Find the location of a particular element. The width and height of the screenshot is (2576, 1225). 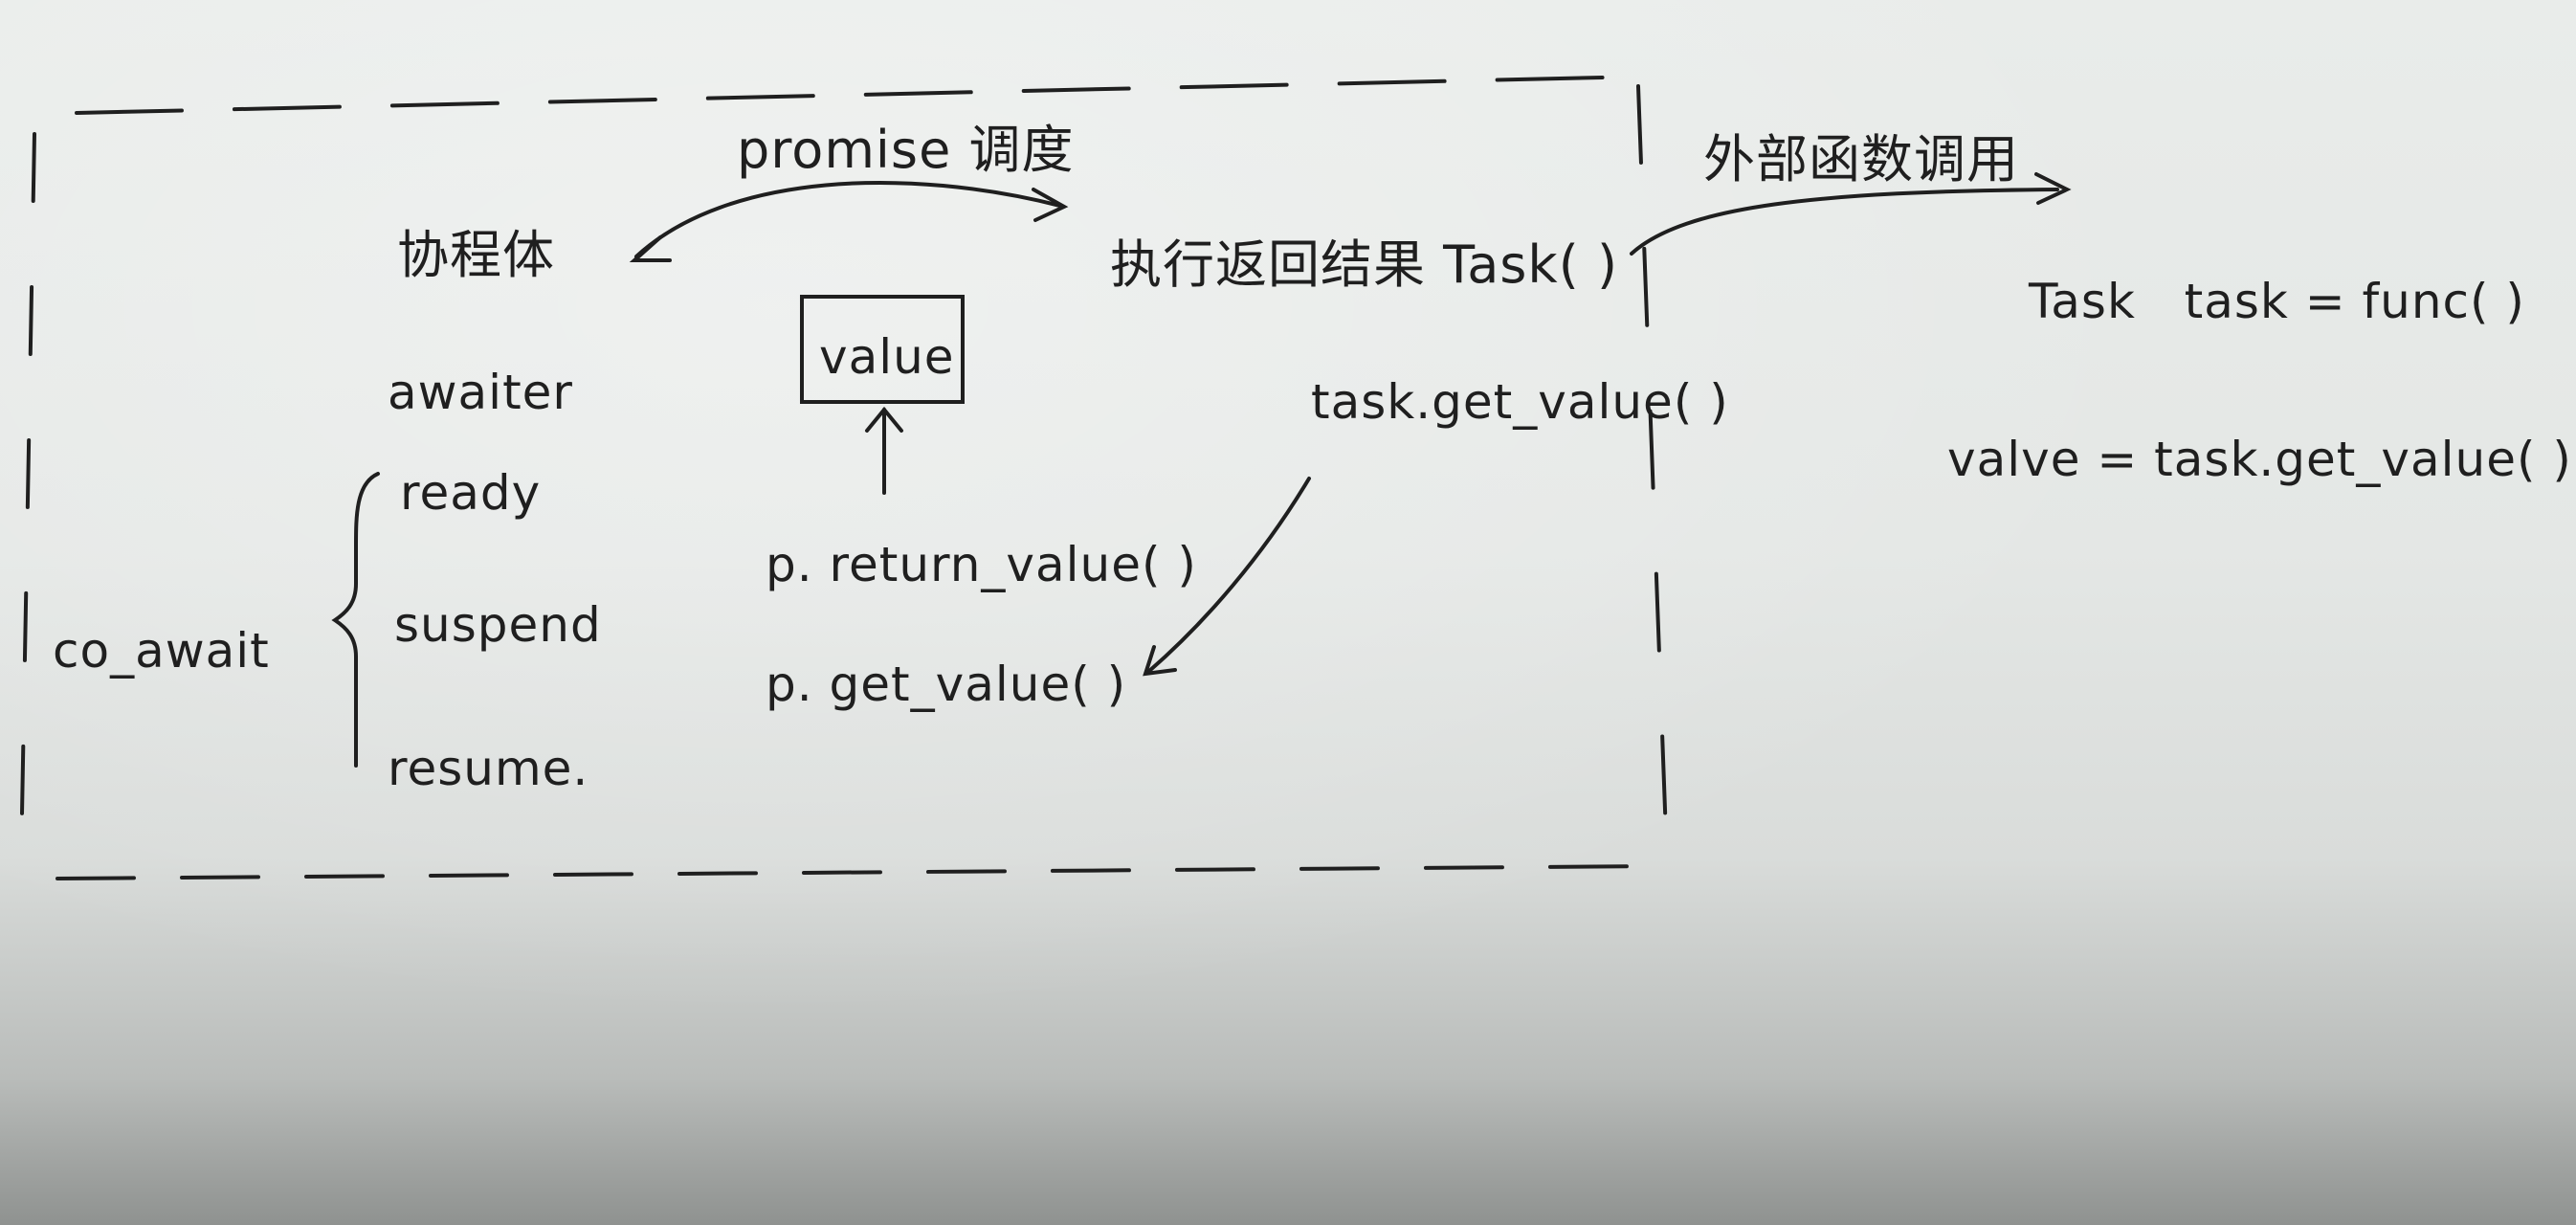

dashed-box-top is located at coordinates (859, 95).